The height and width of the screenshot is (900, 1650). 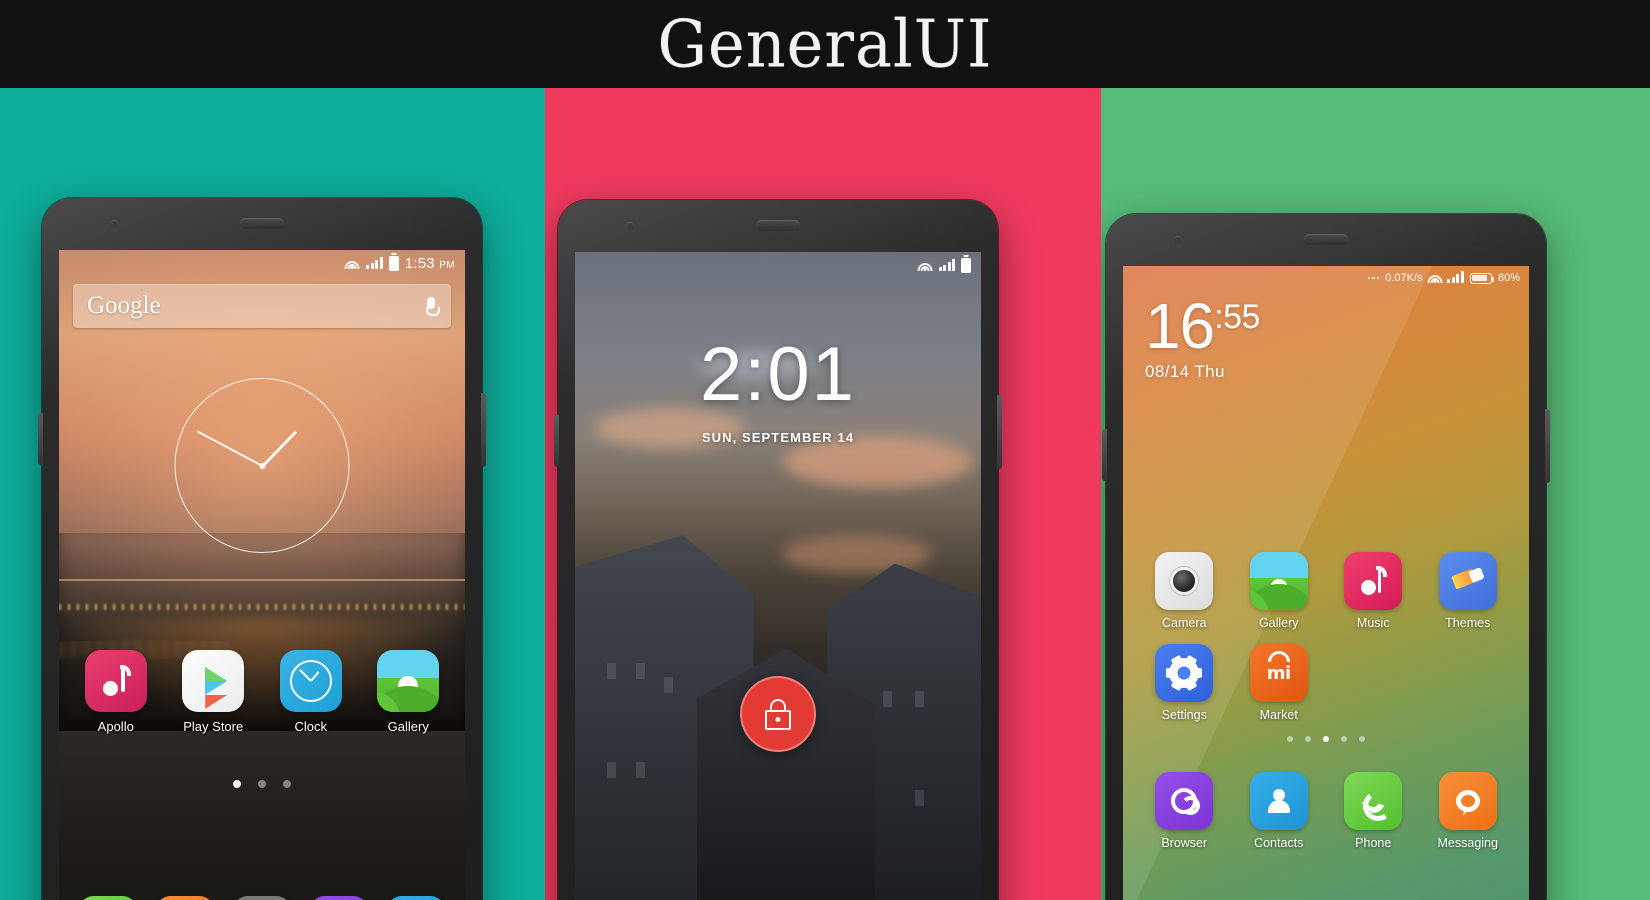 I want to click on google-logo: Google, so click(x=124, y=305).